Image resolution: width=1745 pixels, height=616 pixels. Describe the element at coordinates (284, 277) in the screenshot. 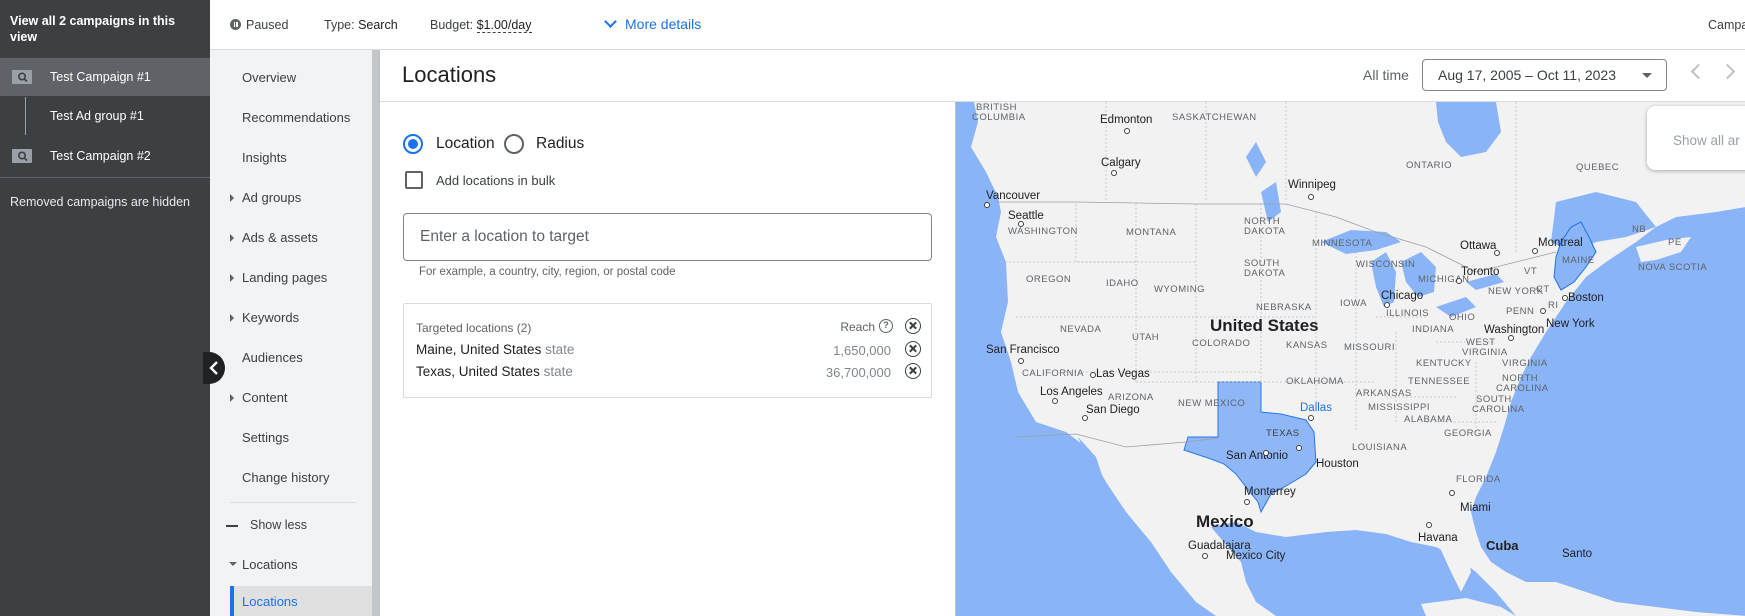

I see `nav-landing-pages: Landing pages` at that location.